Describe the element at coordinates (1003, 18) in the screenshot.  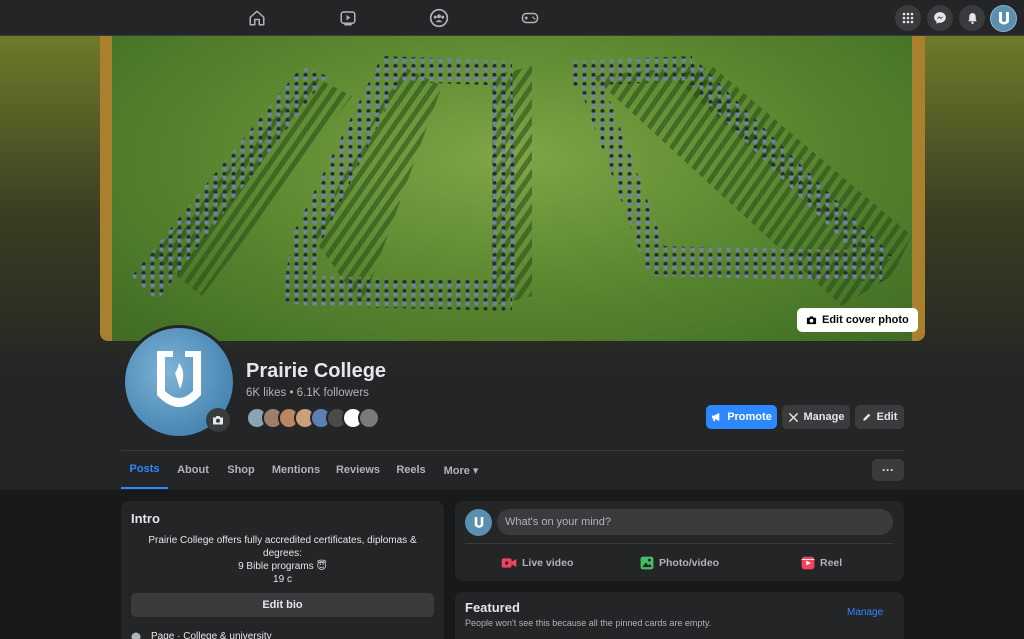
I see `account-avatar` at that location.